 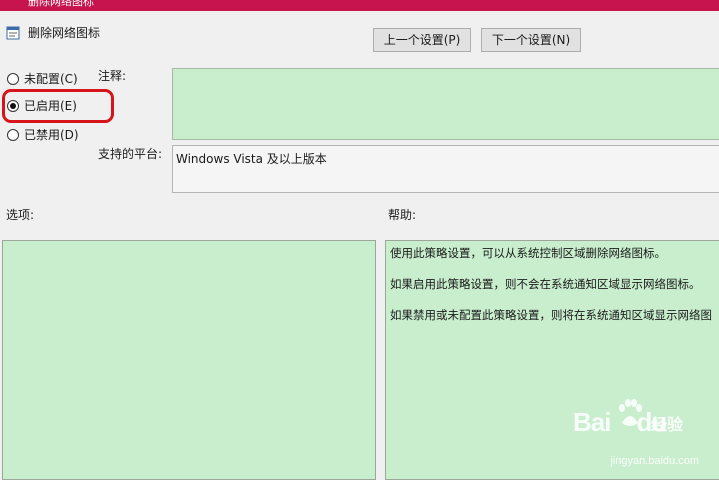 What do you see at coordinates (445, 169) in the screenshot?
I see `supported-platform-value: Windows Vista 及以上版本` at bounding box center [445, 169].